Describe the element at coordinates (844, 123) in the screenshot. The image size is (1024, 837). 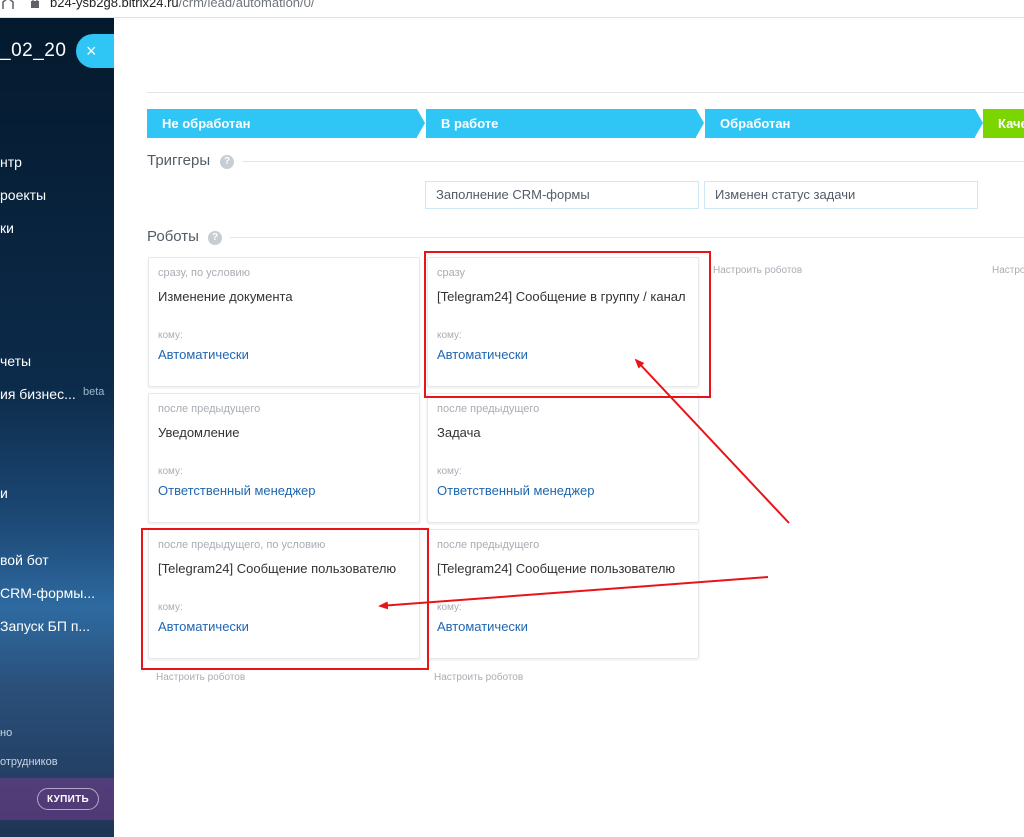
I see `stage-processed: Обработан` at that location.